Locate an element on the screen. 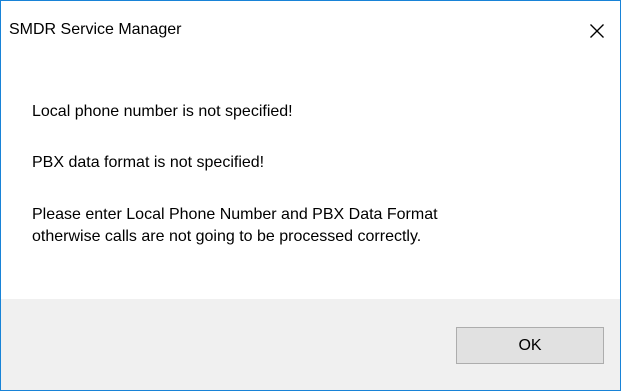  dialog-title: SMDR Service Manager is located at coordinates (95, 29).